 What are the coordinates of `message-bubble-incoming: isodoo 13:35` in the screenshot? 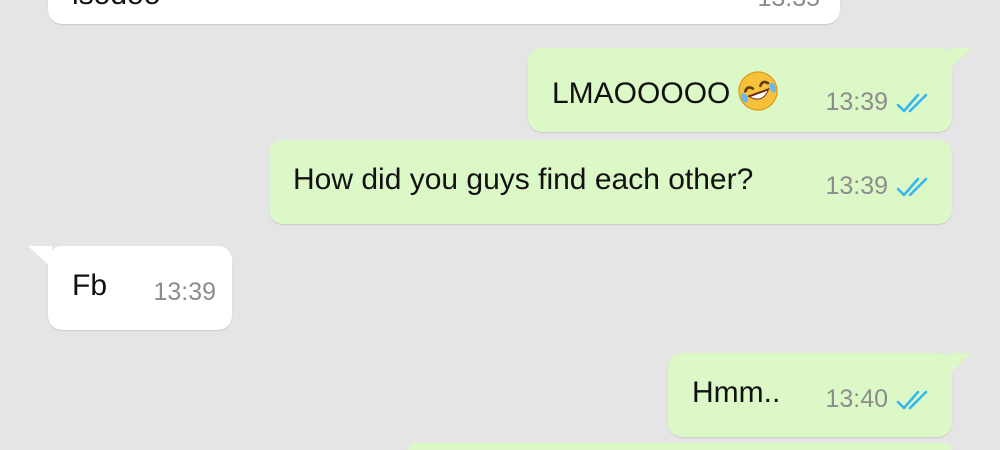 It's located at (444, 12).